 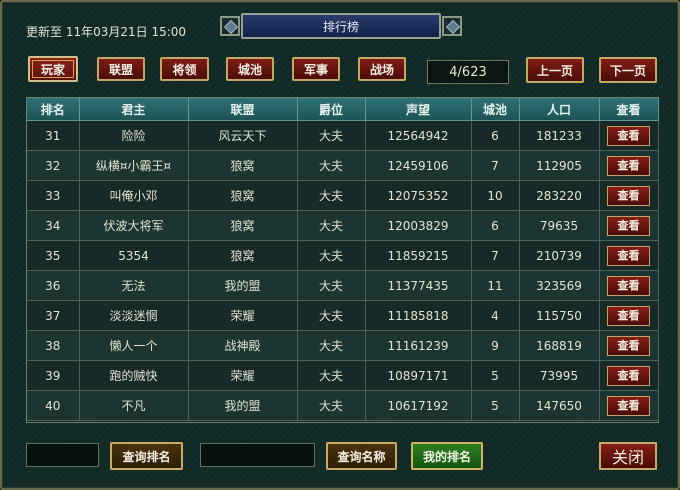 What do you see at coordinates (559, 109) in the screenshot?
I see `col-header-population: 人口` at bounding box center [559, 109].